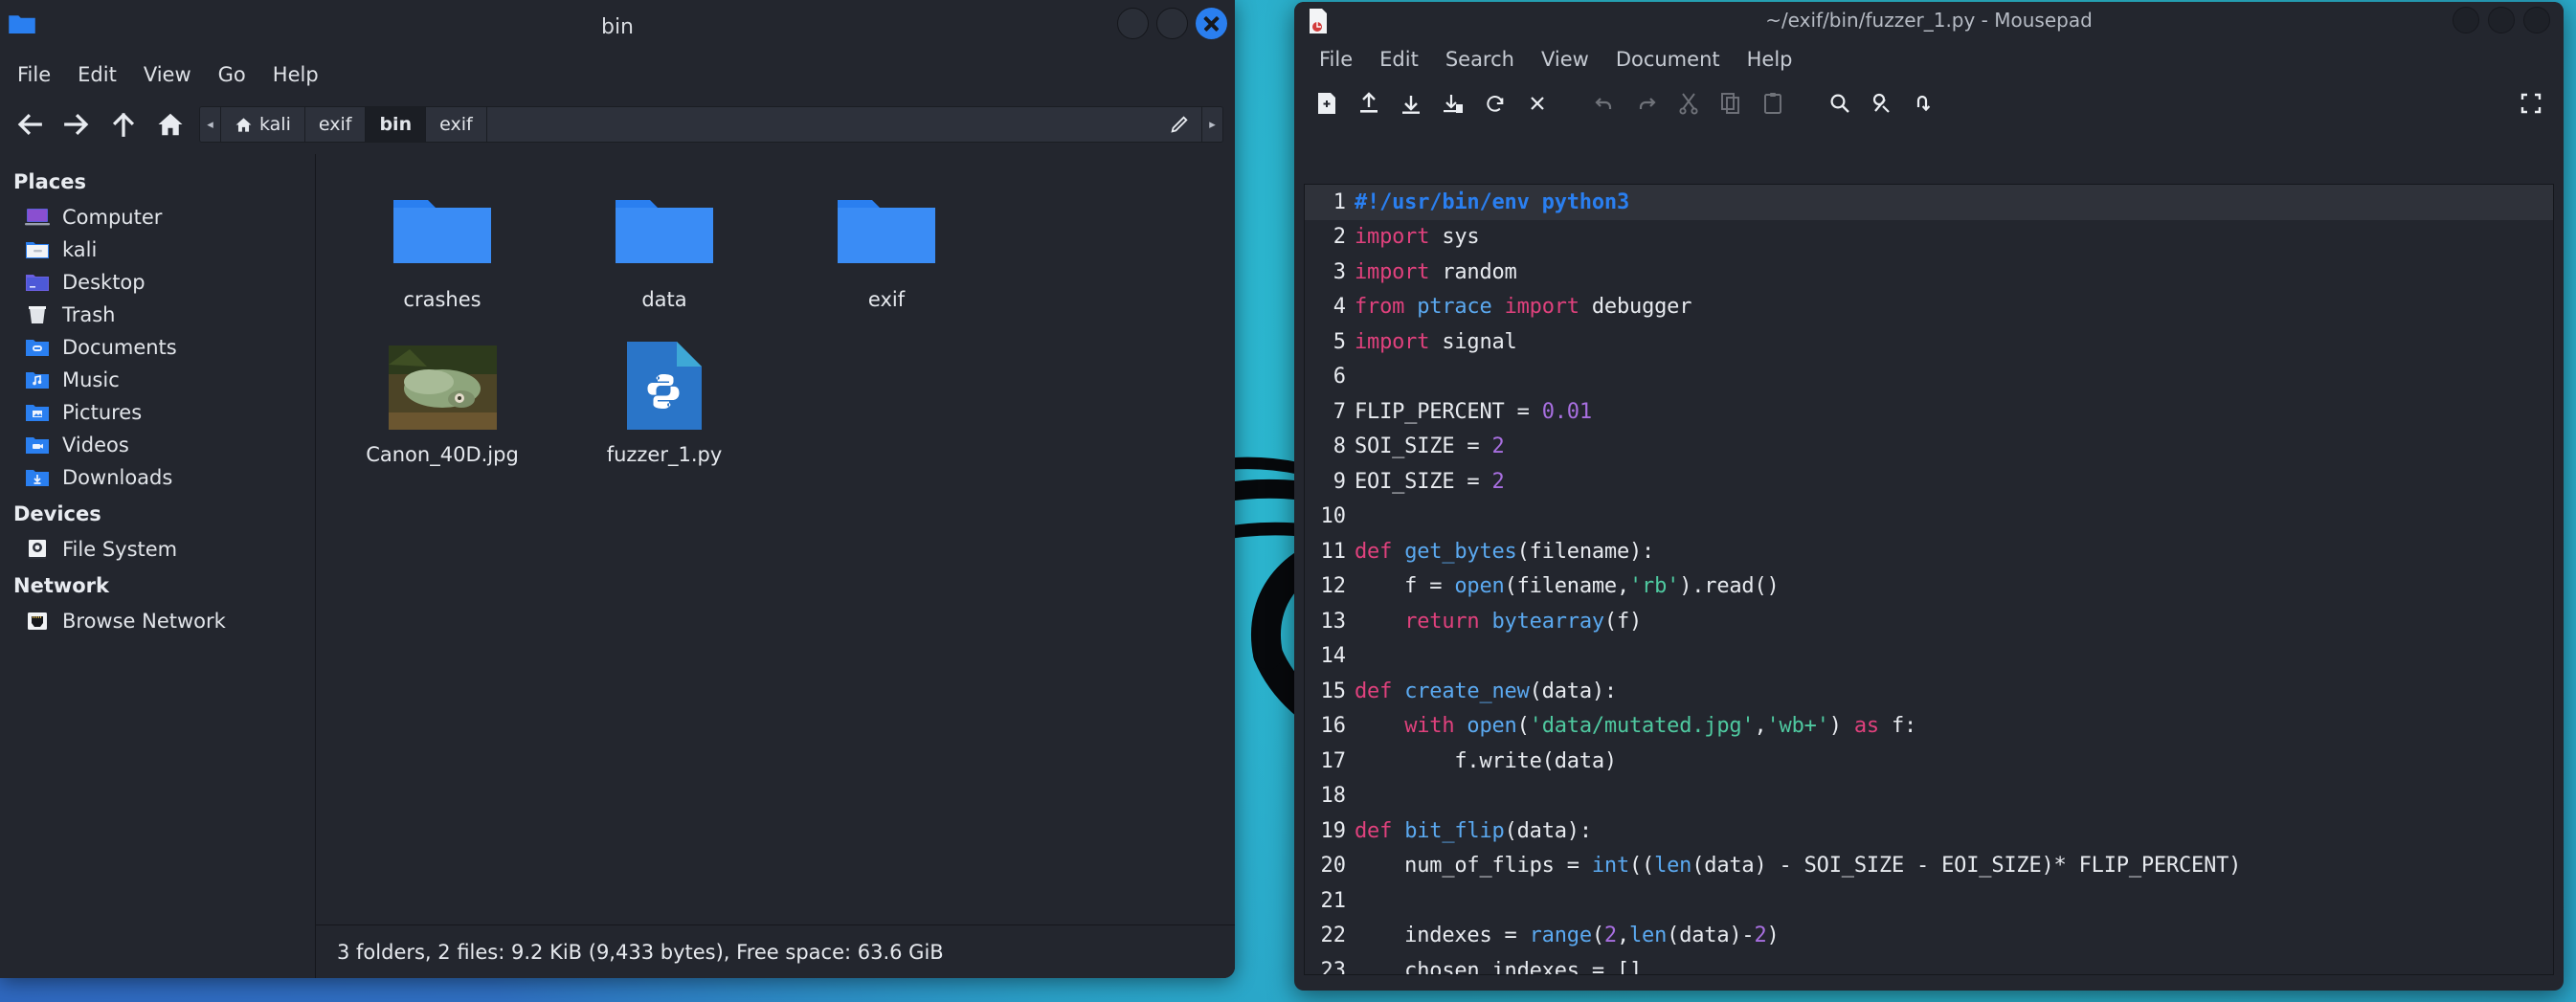 The height and width of the screenshot is (1002, 2576). I want to click on close-tab-button, so click(1537, 103).